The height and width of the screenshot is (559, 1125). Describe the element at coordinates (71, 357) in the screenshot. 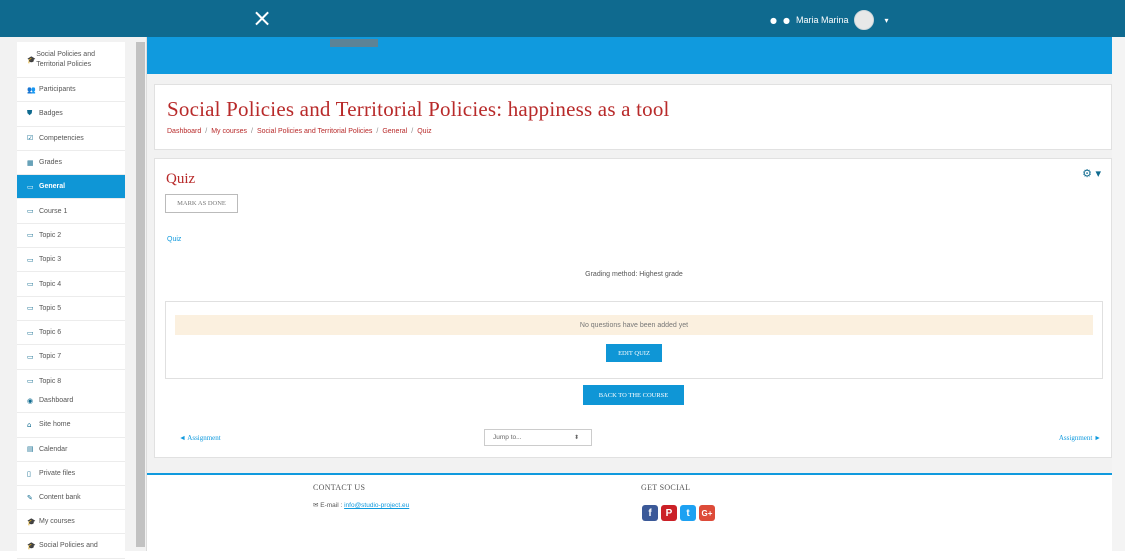

I see `sidebar-item-topic-7: ▭ Topic 7` at that location.